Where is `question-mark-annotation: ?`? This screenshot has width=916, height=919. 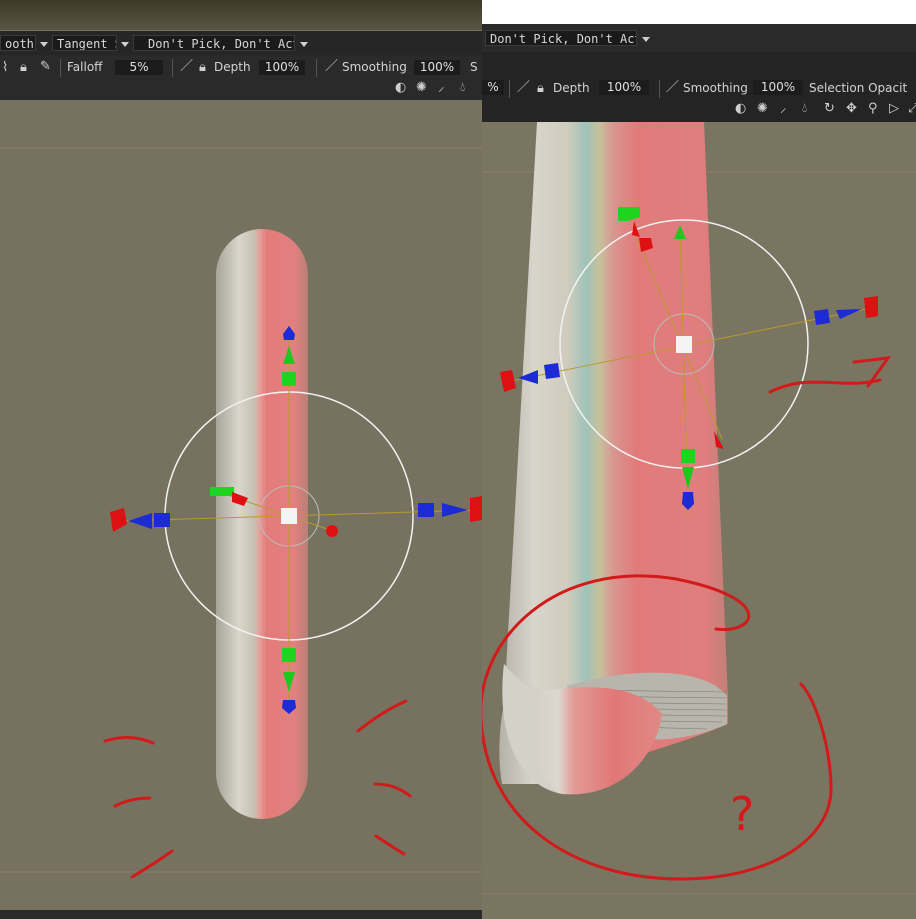 question-mark-annotation: ? is located at coordinates (742, 814).